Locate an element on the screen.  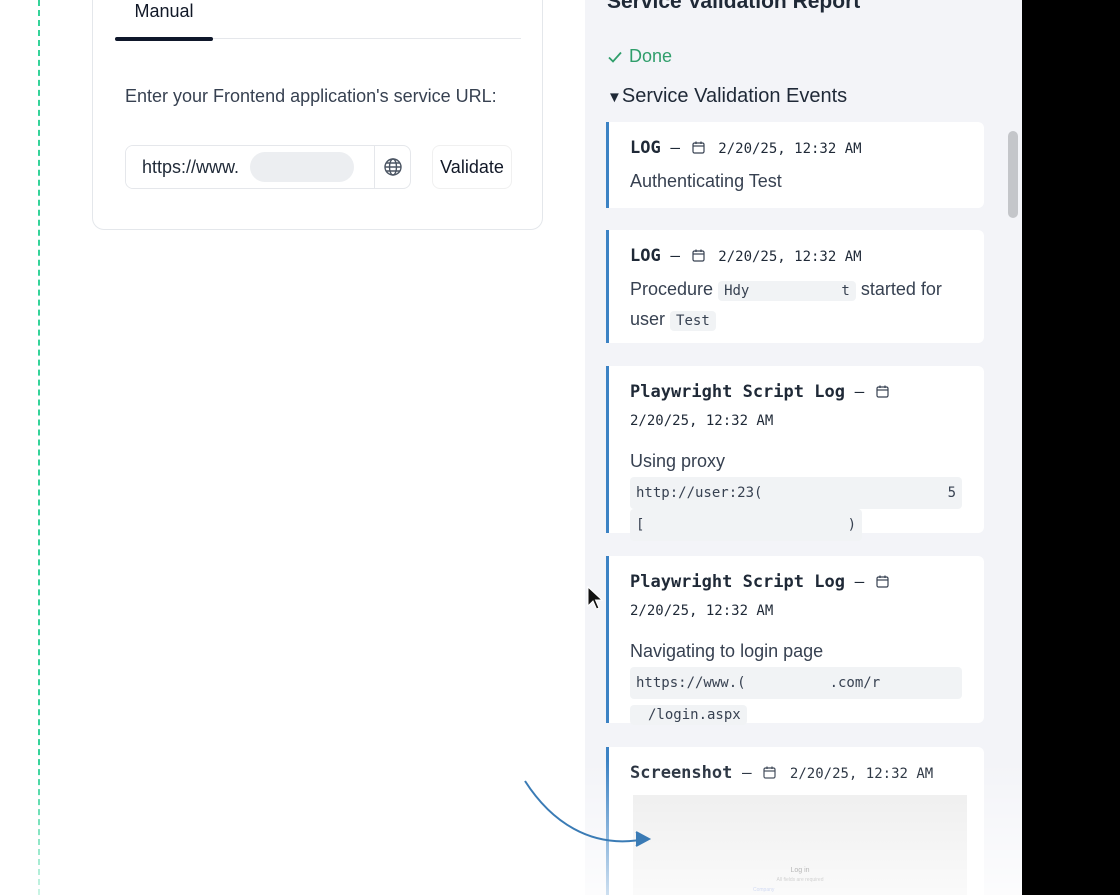
redacted-region is located at coordinates (302, 167).